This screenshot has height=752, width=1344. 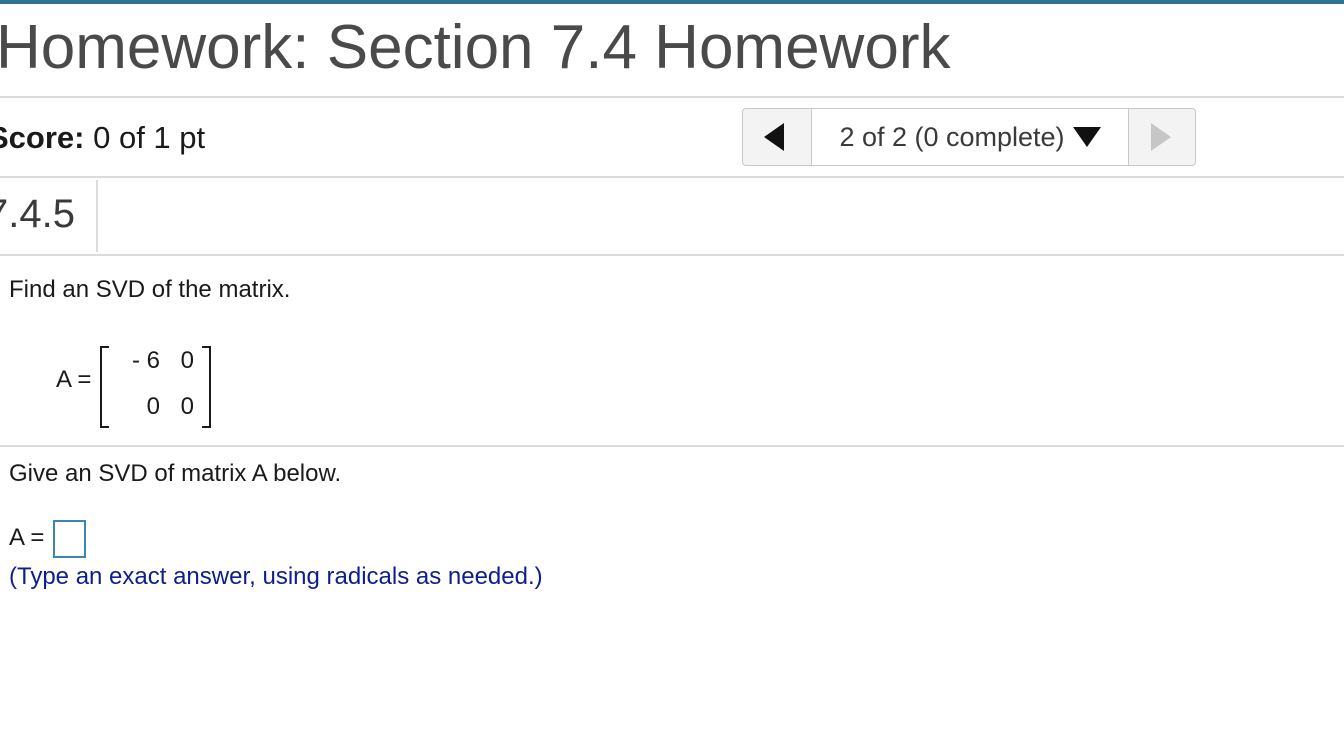 What do you see at coordinates (37, 214) in the screenshot?
I see `question-number: 7.4.5` at bounding box center [37, 214].